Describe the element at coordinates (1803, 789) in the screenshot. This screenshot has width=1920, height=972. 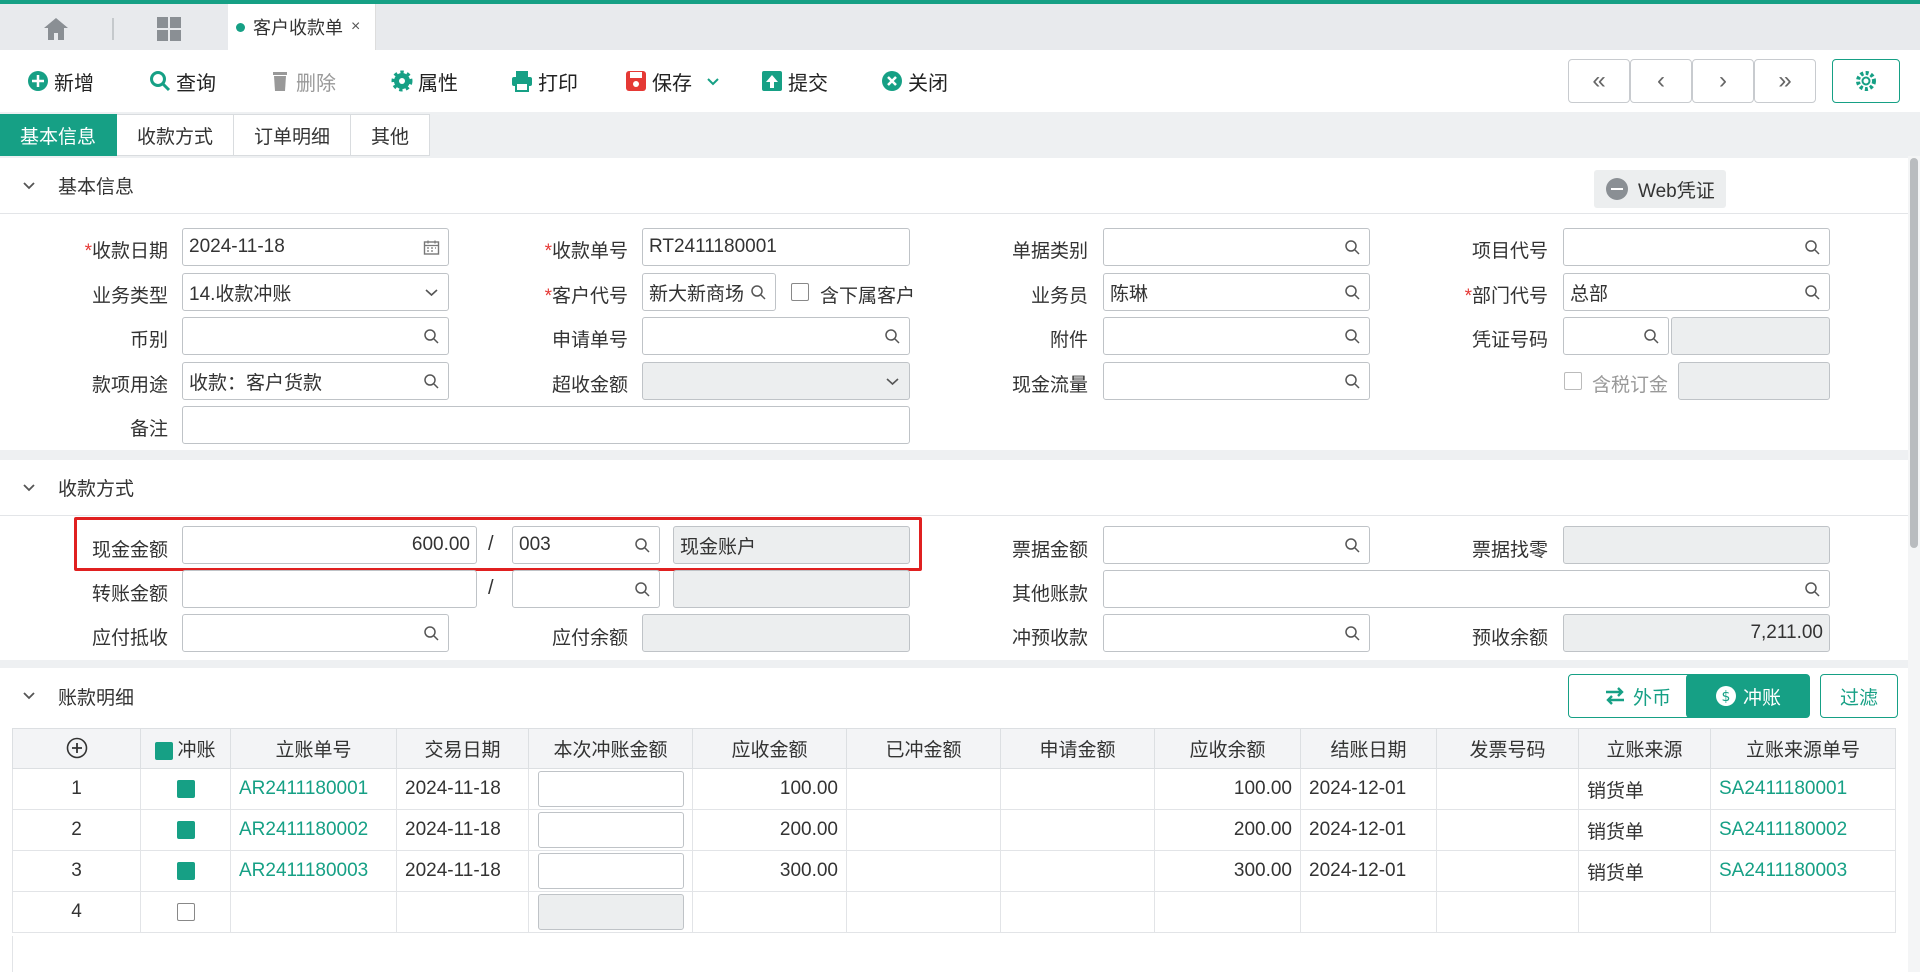
I see `source-no-link: SA2411180001` at that location.